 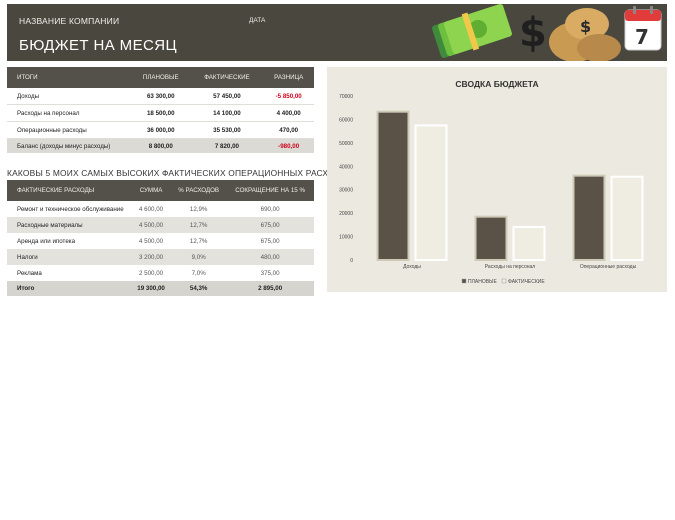 I want to click on table-row: Аренда или ипотека 4 500,00 12,7% 675,00, so click(x=160, y=241).